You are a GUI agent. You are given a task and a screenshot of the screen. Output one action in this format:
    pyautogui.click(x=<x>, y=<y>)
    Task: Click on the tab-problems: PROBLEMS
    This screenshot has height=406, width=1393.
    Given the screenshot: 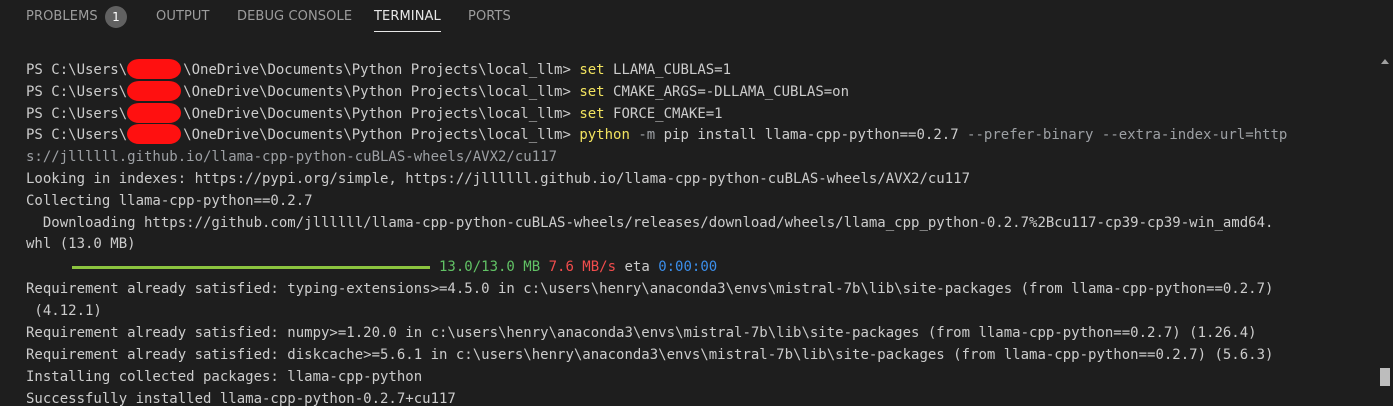 What is the action you would take?
    pyautogui.click(x=62, y=16)
    